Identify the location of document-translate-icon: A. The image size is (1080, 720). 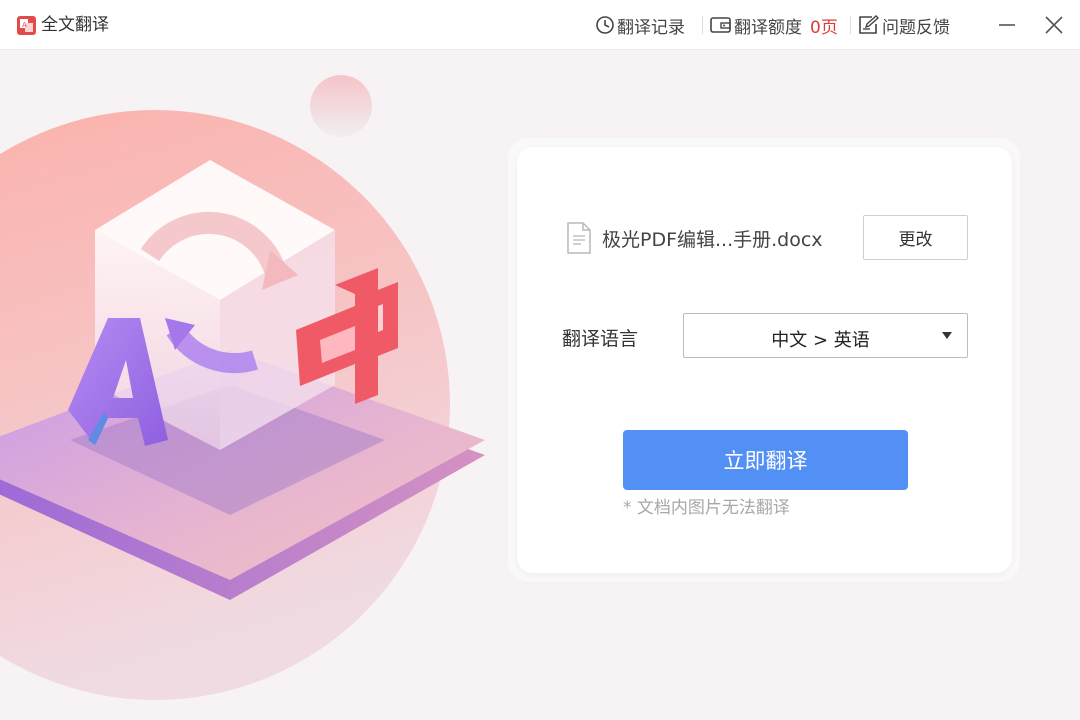
(26, 25).